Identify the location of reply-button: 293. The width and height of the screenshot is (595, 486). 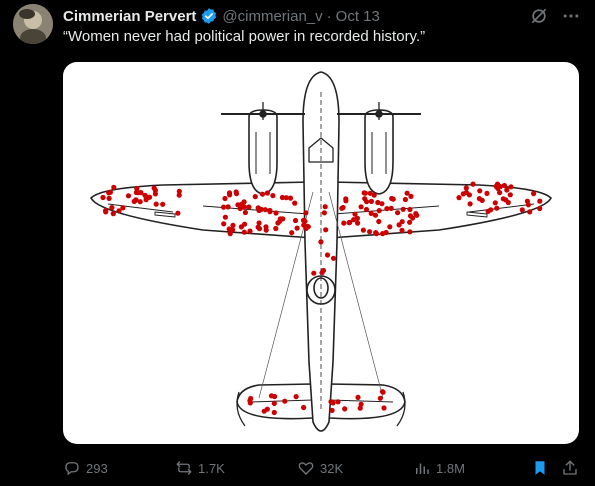
(85, 468).